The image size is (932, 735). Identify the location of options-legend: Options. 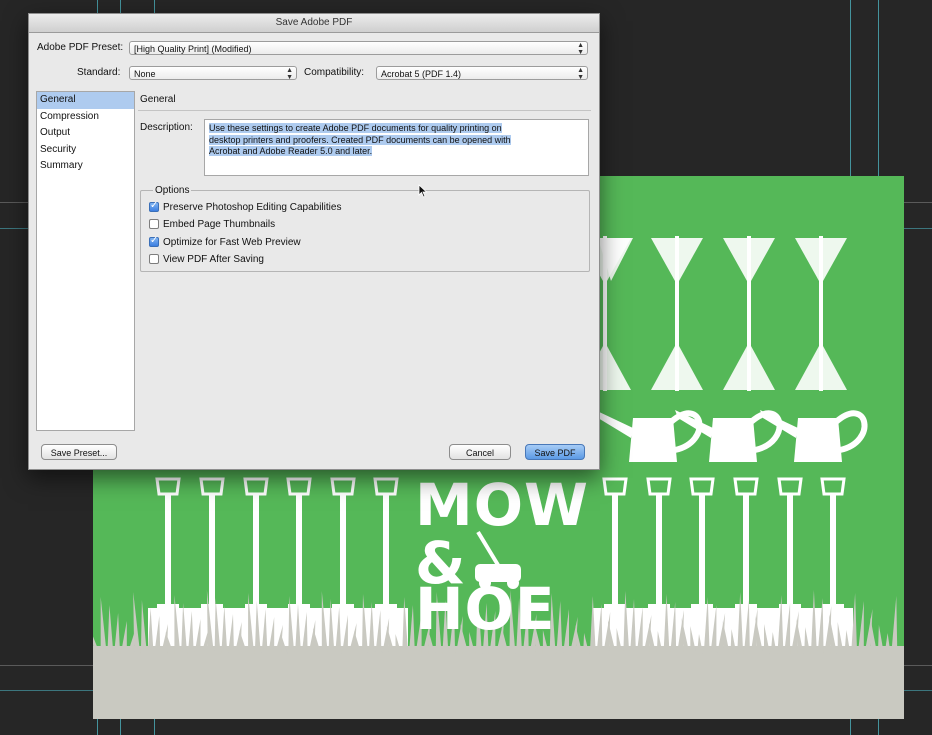
(172, 190).